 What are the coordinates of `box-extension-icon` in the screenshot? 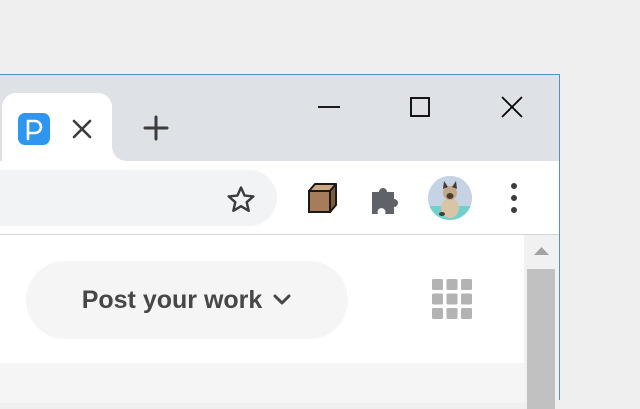 It's located at (322, 198).